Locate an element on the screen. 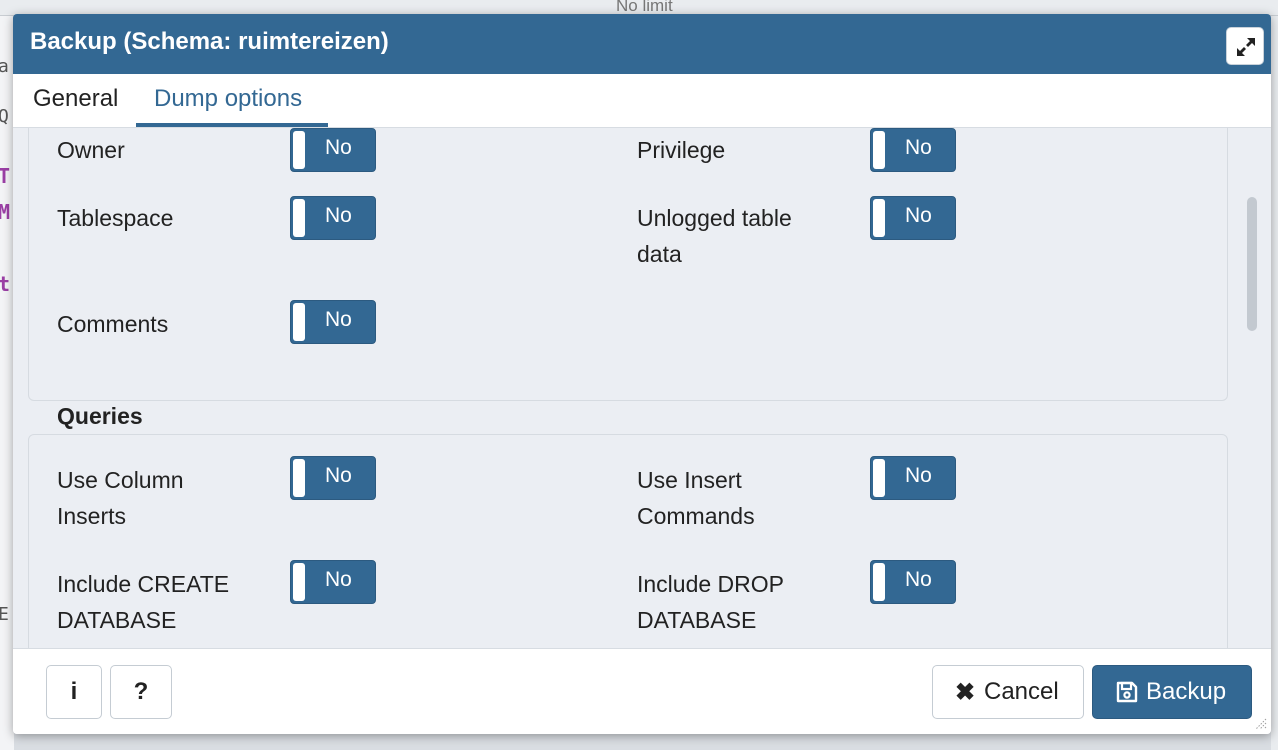 The height and width of the screenshot is (750, 1278). owner-toggle: No is located at coordinates (333, 150).